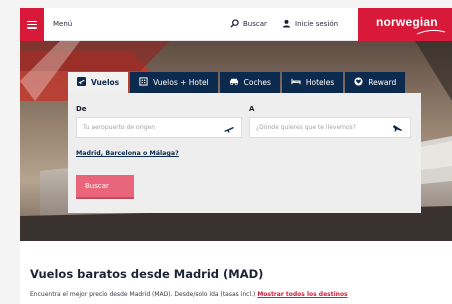 The image size is (452, 304). Describe the element at coordinates (234, 82) in the screenshot. I see `car-icon` at that location.